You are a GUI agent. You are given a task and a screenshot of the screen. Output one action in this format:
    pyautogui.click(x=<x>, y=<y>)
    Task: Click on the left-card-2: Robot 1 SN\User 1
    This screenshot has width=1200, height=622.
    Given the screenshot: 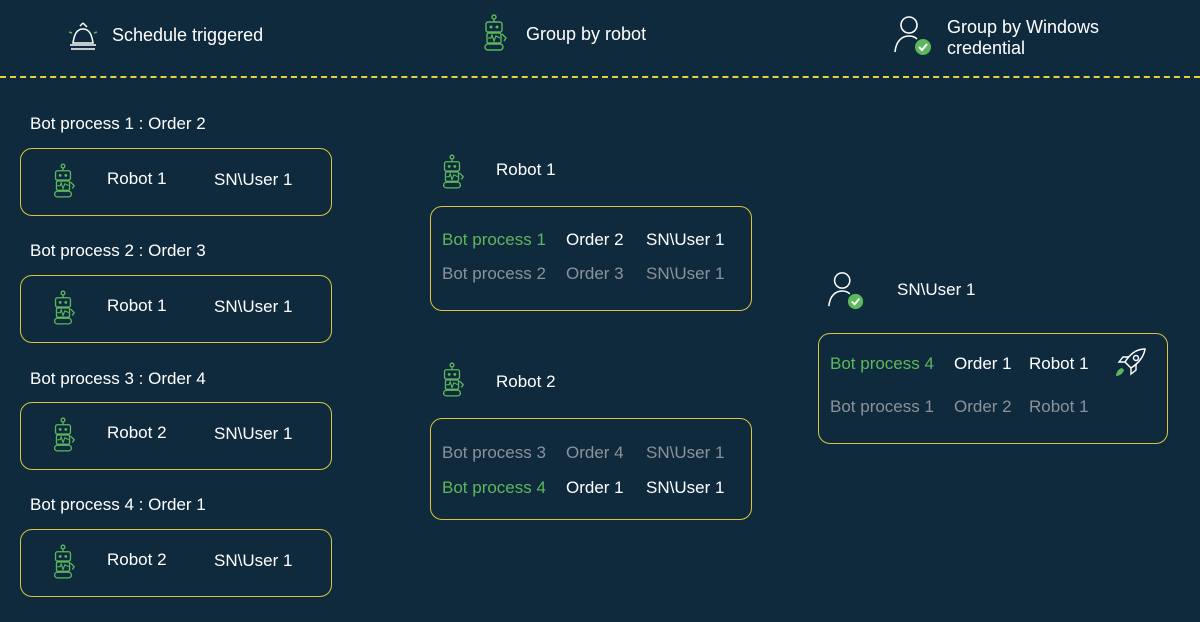 What is the action you would take?
    pyautogui.click(x=176, y=309)
    